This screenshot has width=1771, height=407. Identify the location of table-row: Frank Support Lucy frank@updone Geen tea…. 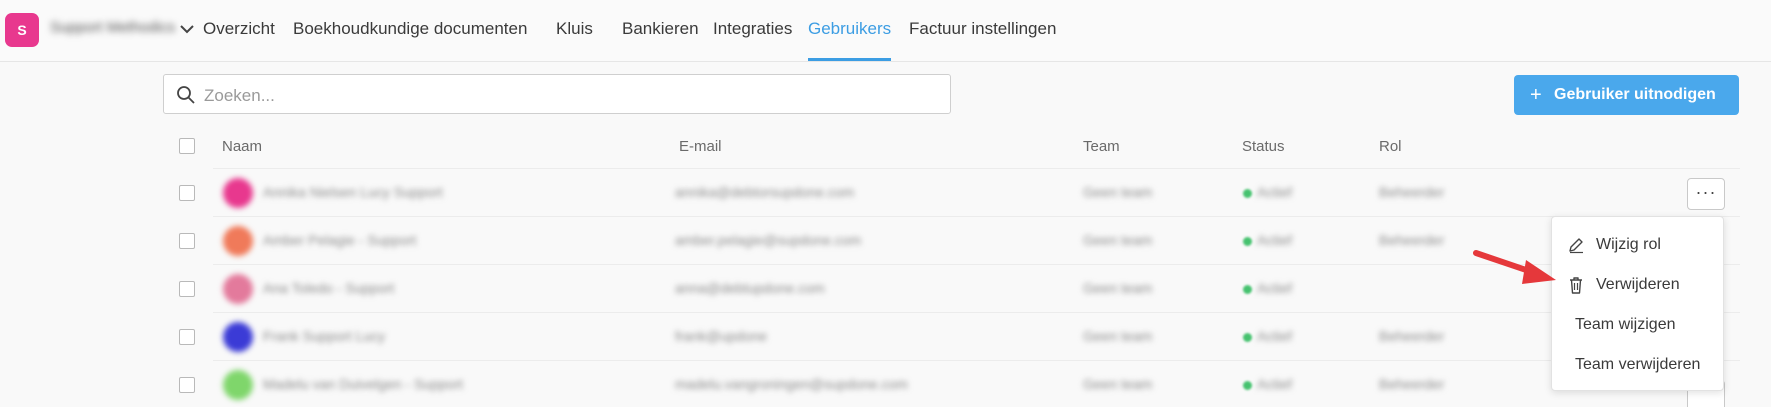
(959, 336).